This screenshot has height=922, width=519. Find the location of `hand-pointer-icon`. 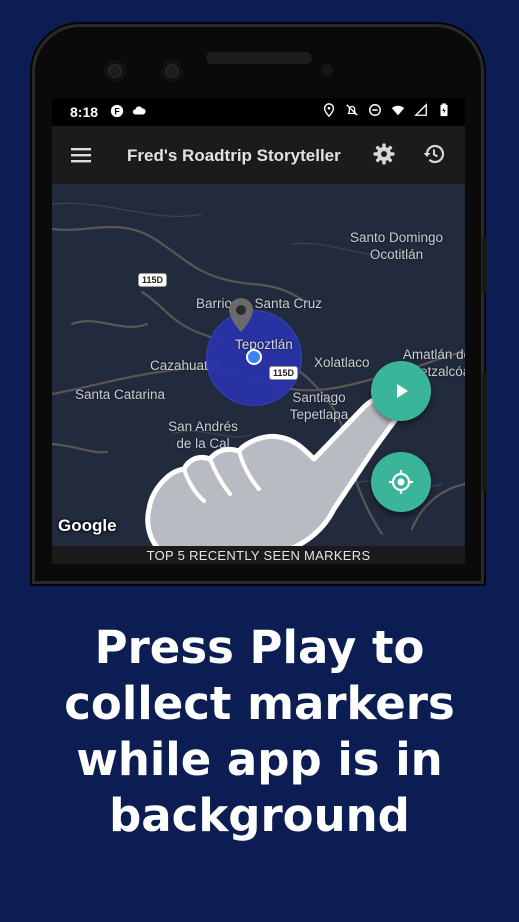

hand-pointer-icon is located at coordinates (274, 476).